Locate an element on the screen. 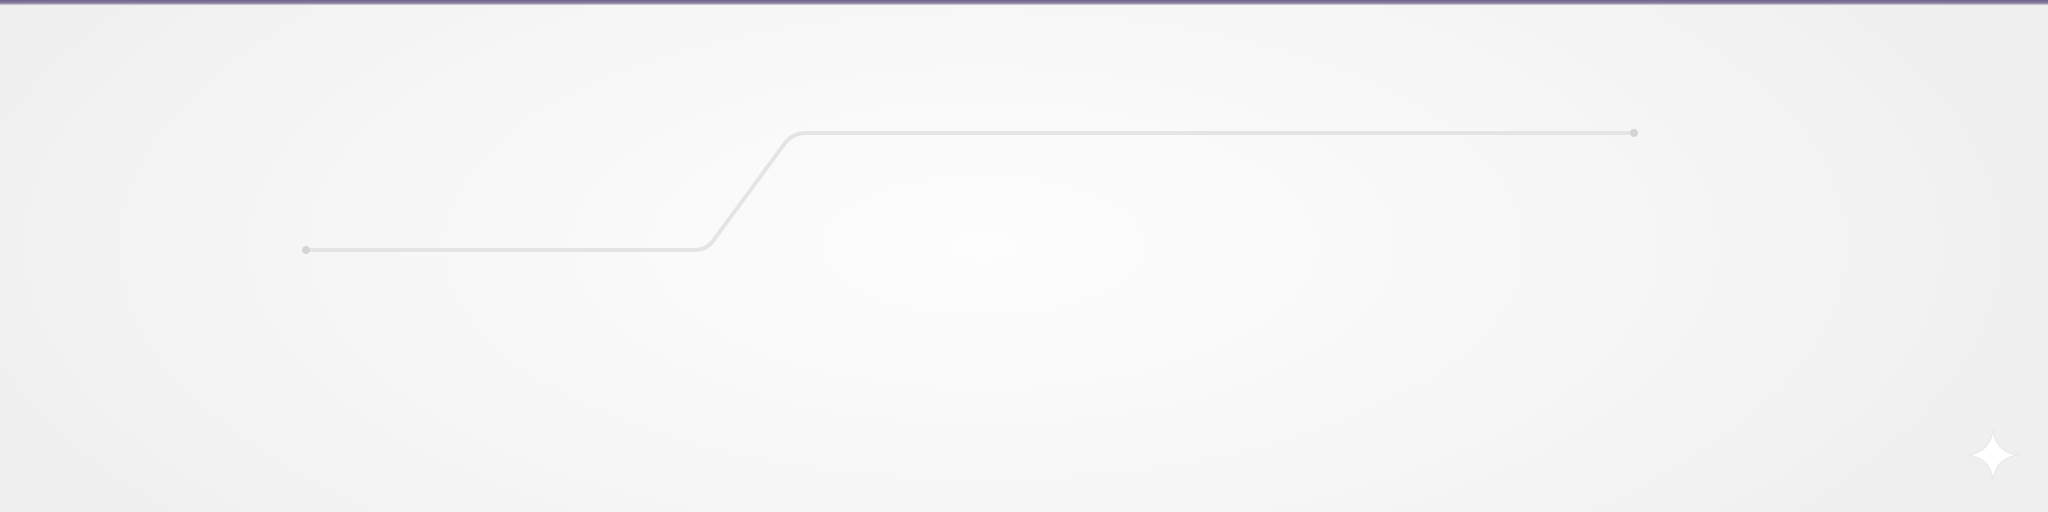 The height and width of the screenshot is (512, 2048). connector-end-dot is located at coordinates (1634, 133).